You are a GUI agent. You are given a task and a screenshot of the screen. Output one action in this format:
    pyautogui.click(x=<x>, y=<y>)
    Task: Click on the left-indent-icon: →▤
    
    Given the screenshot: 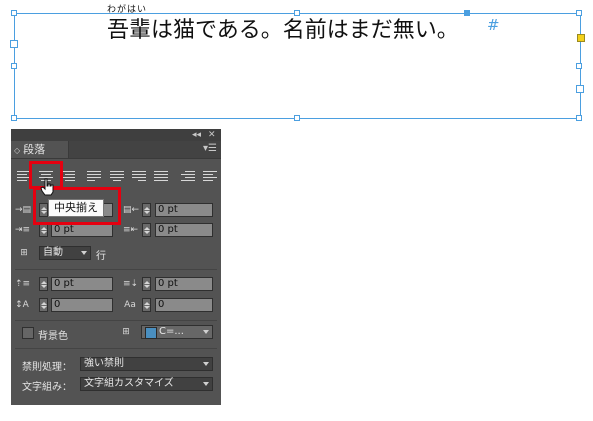 What is the action you would take?
    pyautogui.click(x=23, y=210)
    